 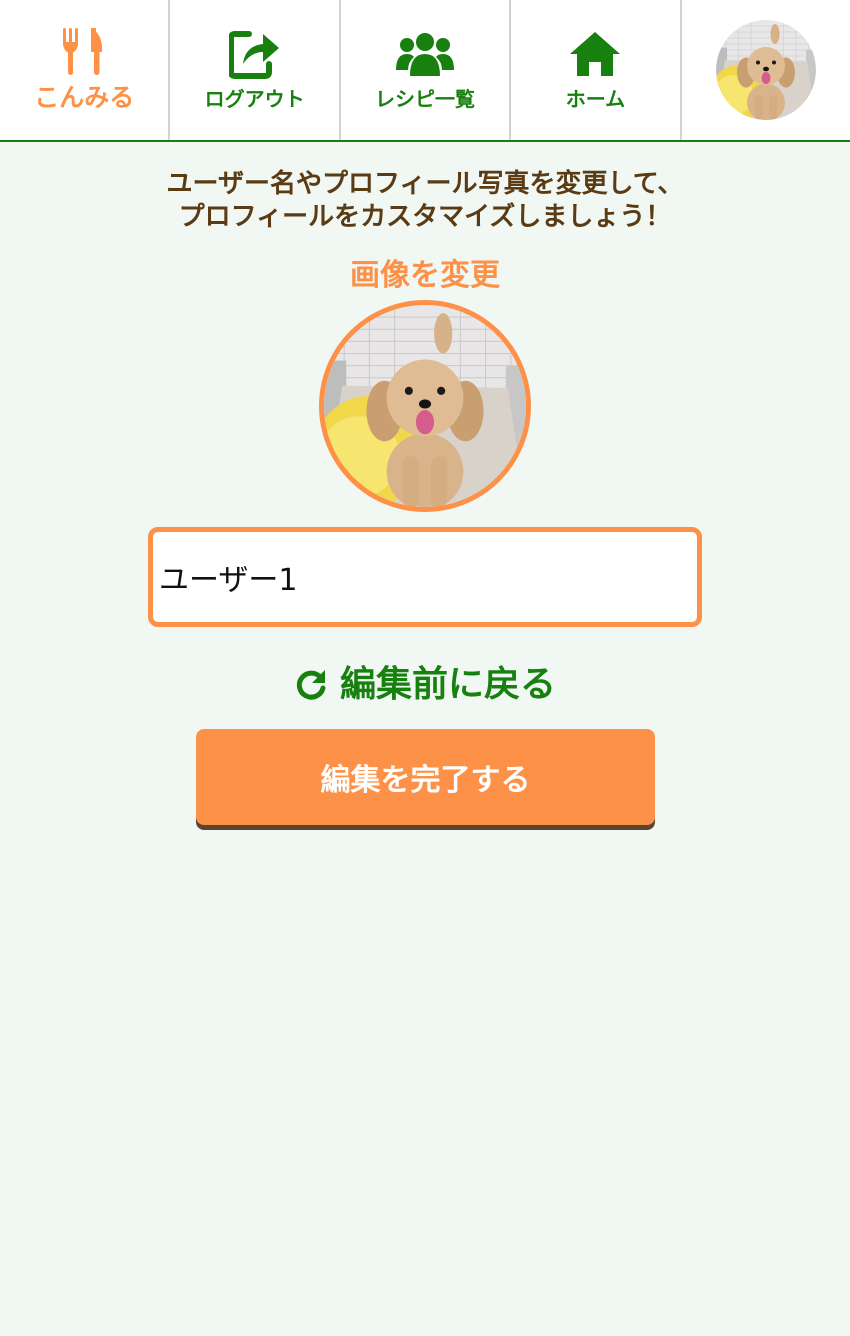 I want to click on revert-link: 編集前に戻る, so click(x=425, y=685).